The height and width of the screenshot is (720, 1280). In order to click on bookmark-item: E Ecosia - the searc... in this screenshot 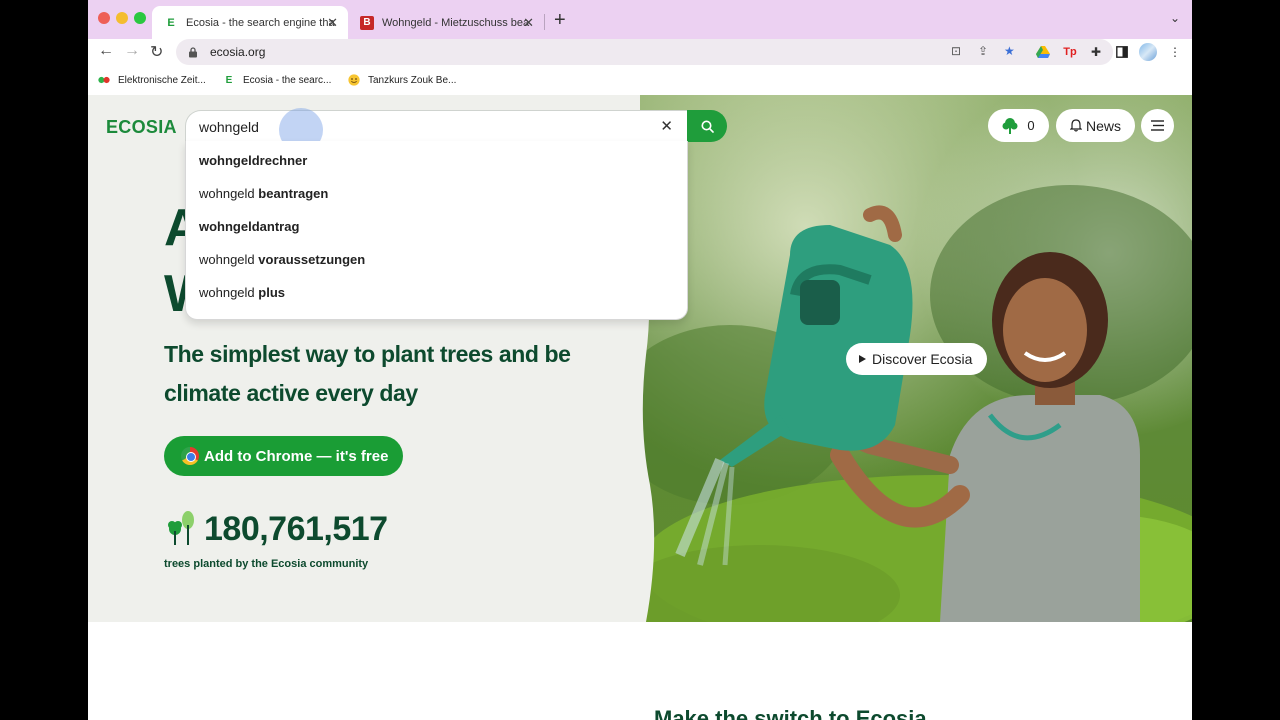, I will do `click(277, 80)`.